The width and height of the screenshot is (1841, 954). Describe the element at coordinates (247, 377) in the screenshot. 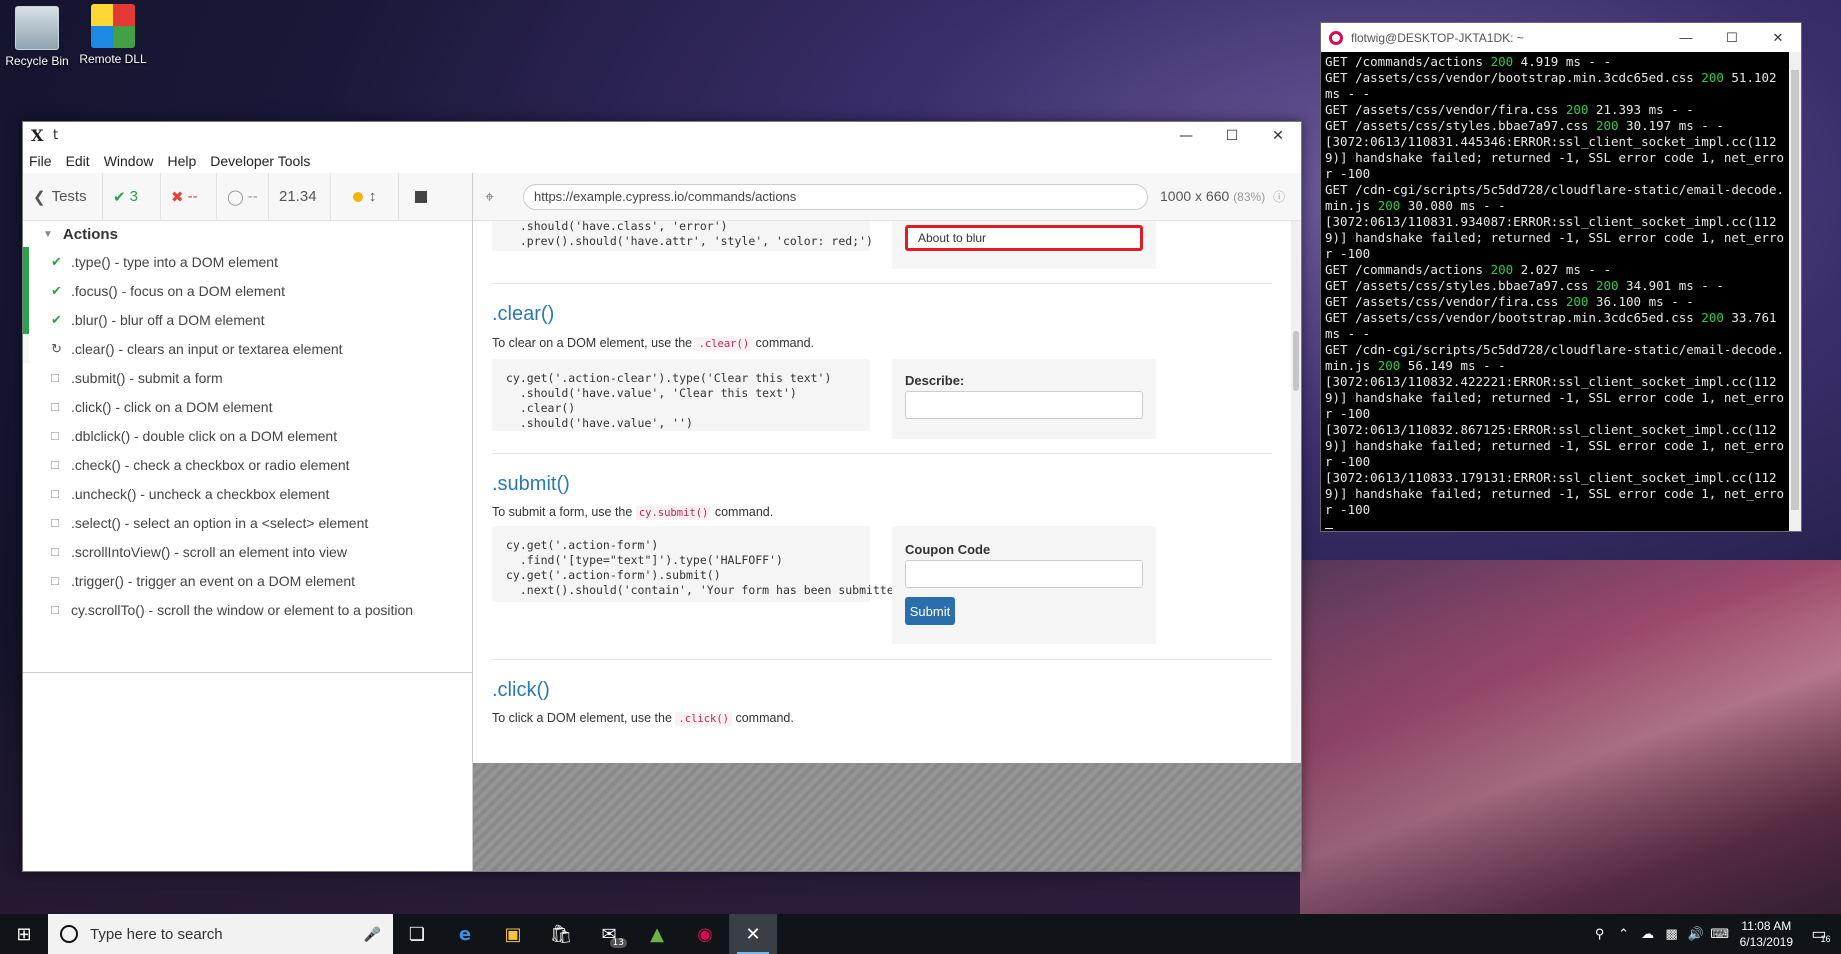

I see `test-row: □ .submit() - submit a form` at that location.